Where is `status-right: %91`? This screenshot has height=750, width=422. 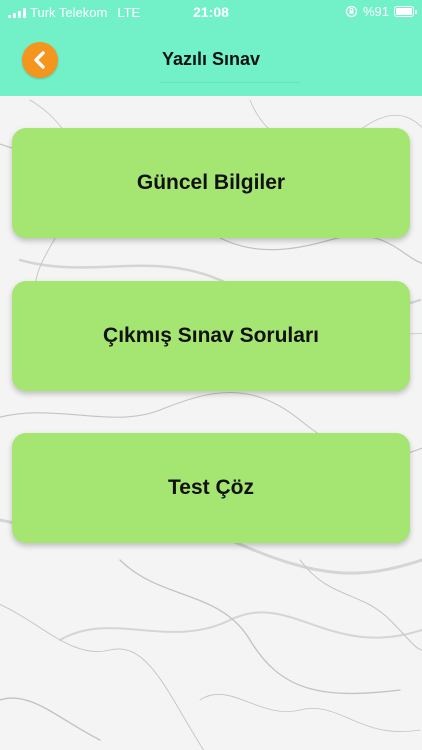
status-right: %91 is located at coordinates (381, 11).